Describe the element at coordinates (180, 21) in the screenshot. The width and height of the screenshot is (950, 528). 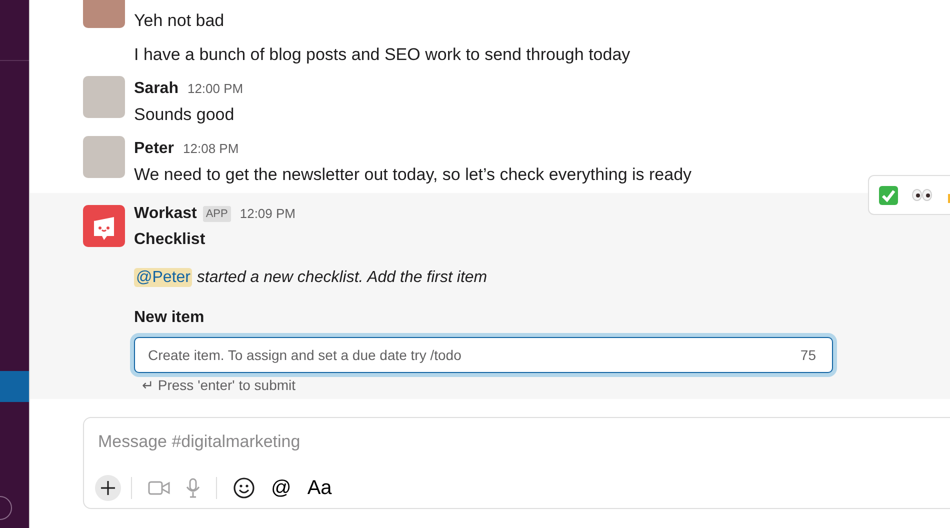
I see `message-text: Yeh not bad` at that location.